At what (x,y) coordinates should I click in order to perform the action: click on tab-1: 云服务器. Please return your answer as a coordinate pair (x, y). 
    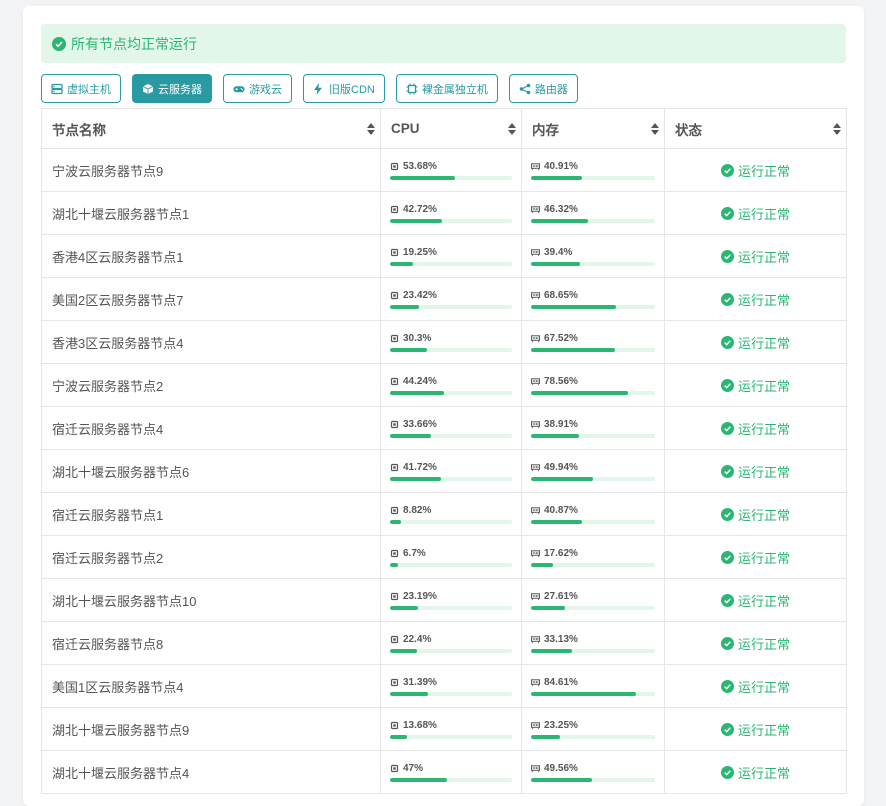
    Looking at the image, I should click on (172, 88).